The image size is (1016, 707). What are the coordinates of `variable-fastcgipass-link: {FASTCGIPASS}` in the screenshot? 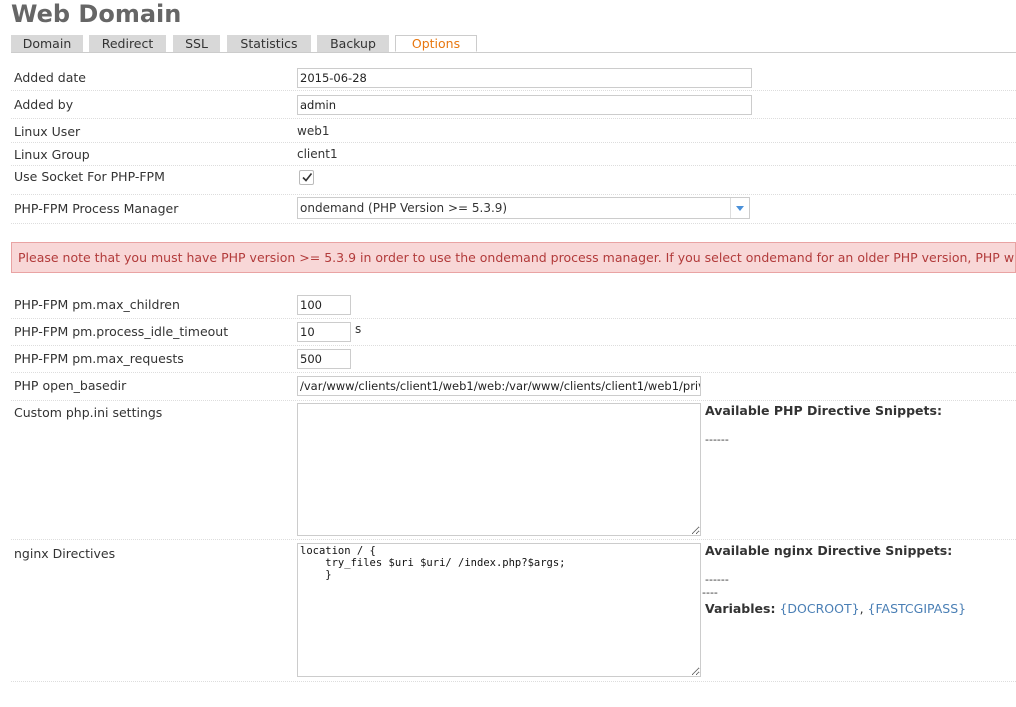 It's located at (917, 608).